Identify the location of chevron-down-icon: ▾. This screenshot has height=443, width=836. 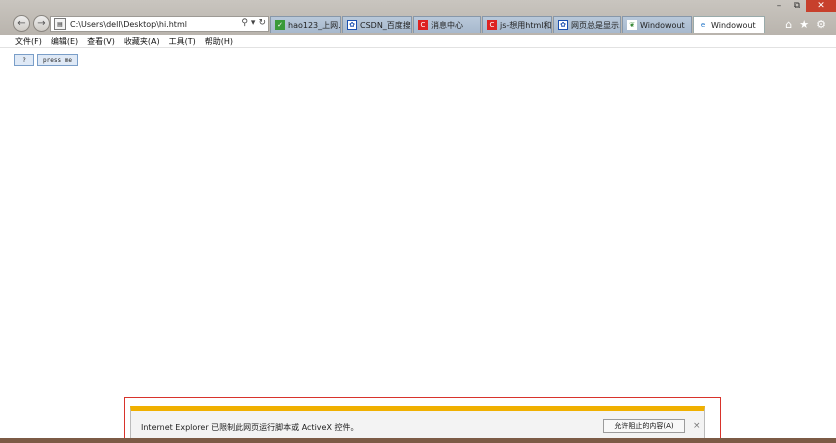
(253, 23).